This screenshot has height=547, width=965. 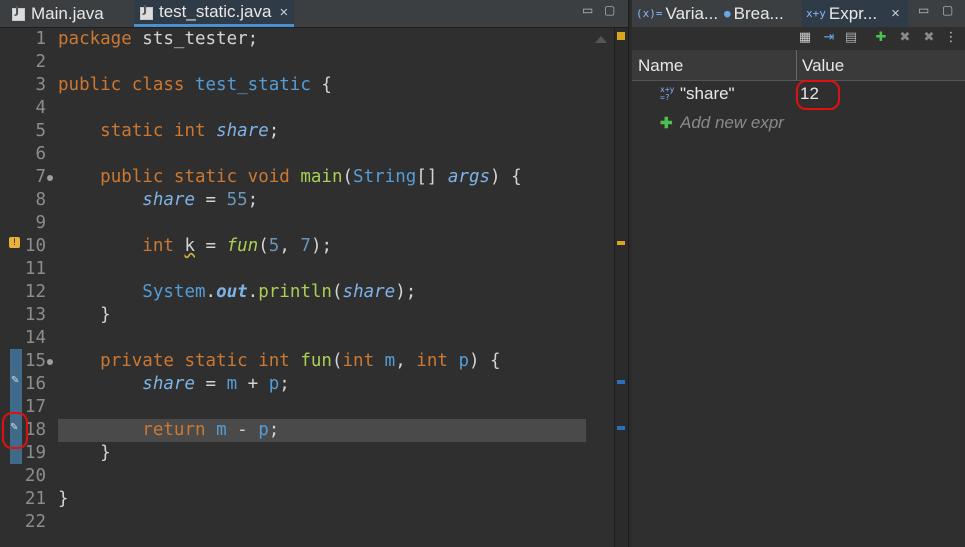 I want to click on view-menu-icon: ⋮, so click(x=951, y=38).